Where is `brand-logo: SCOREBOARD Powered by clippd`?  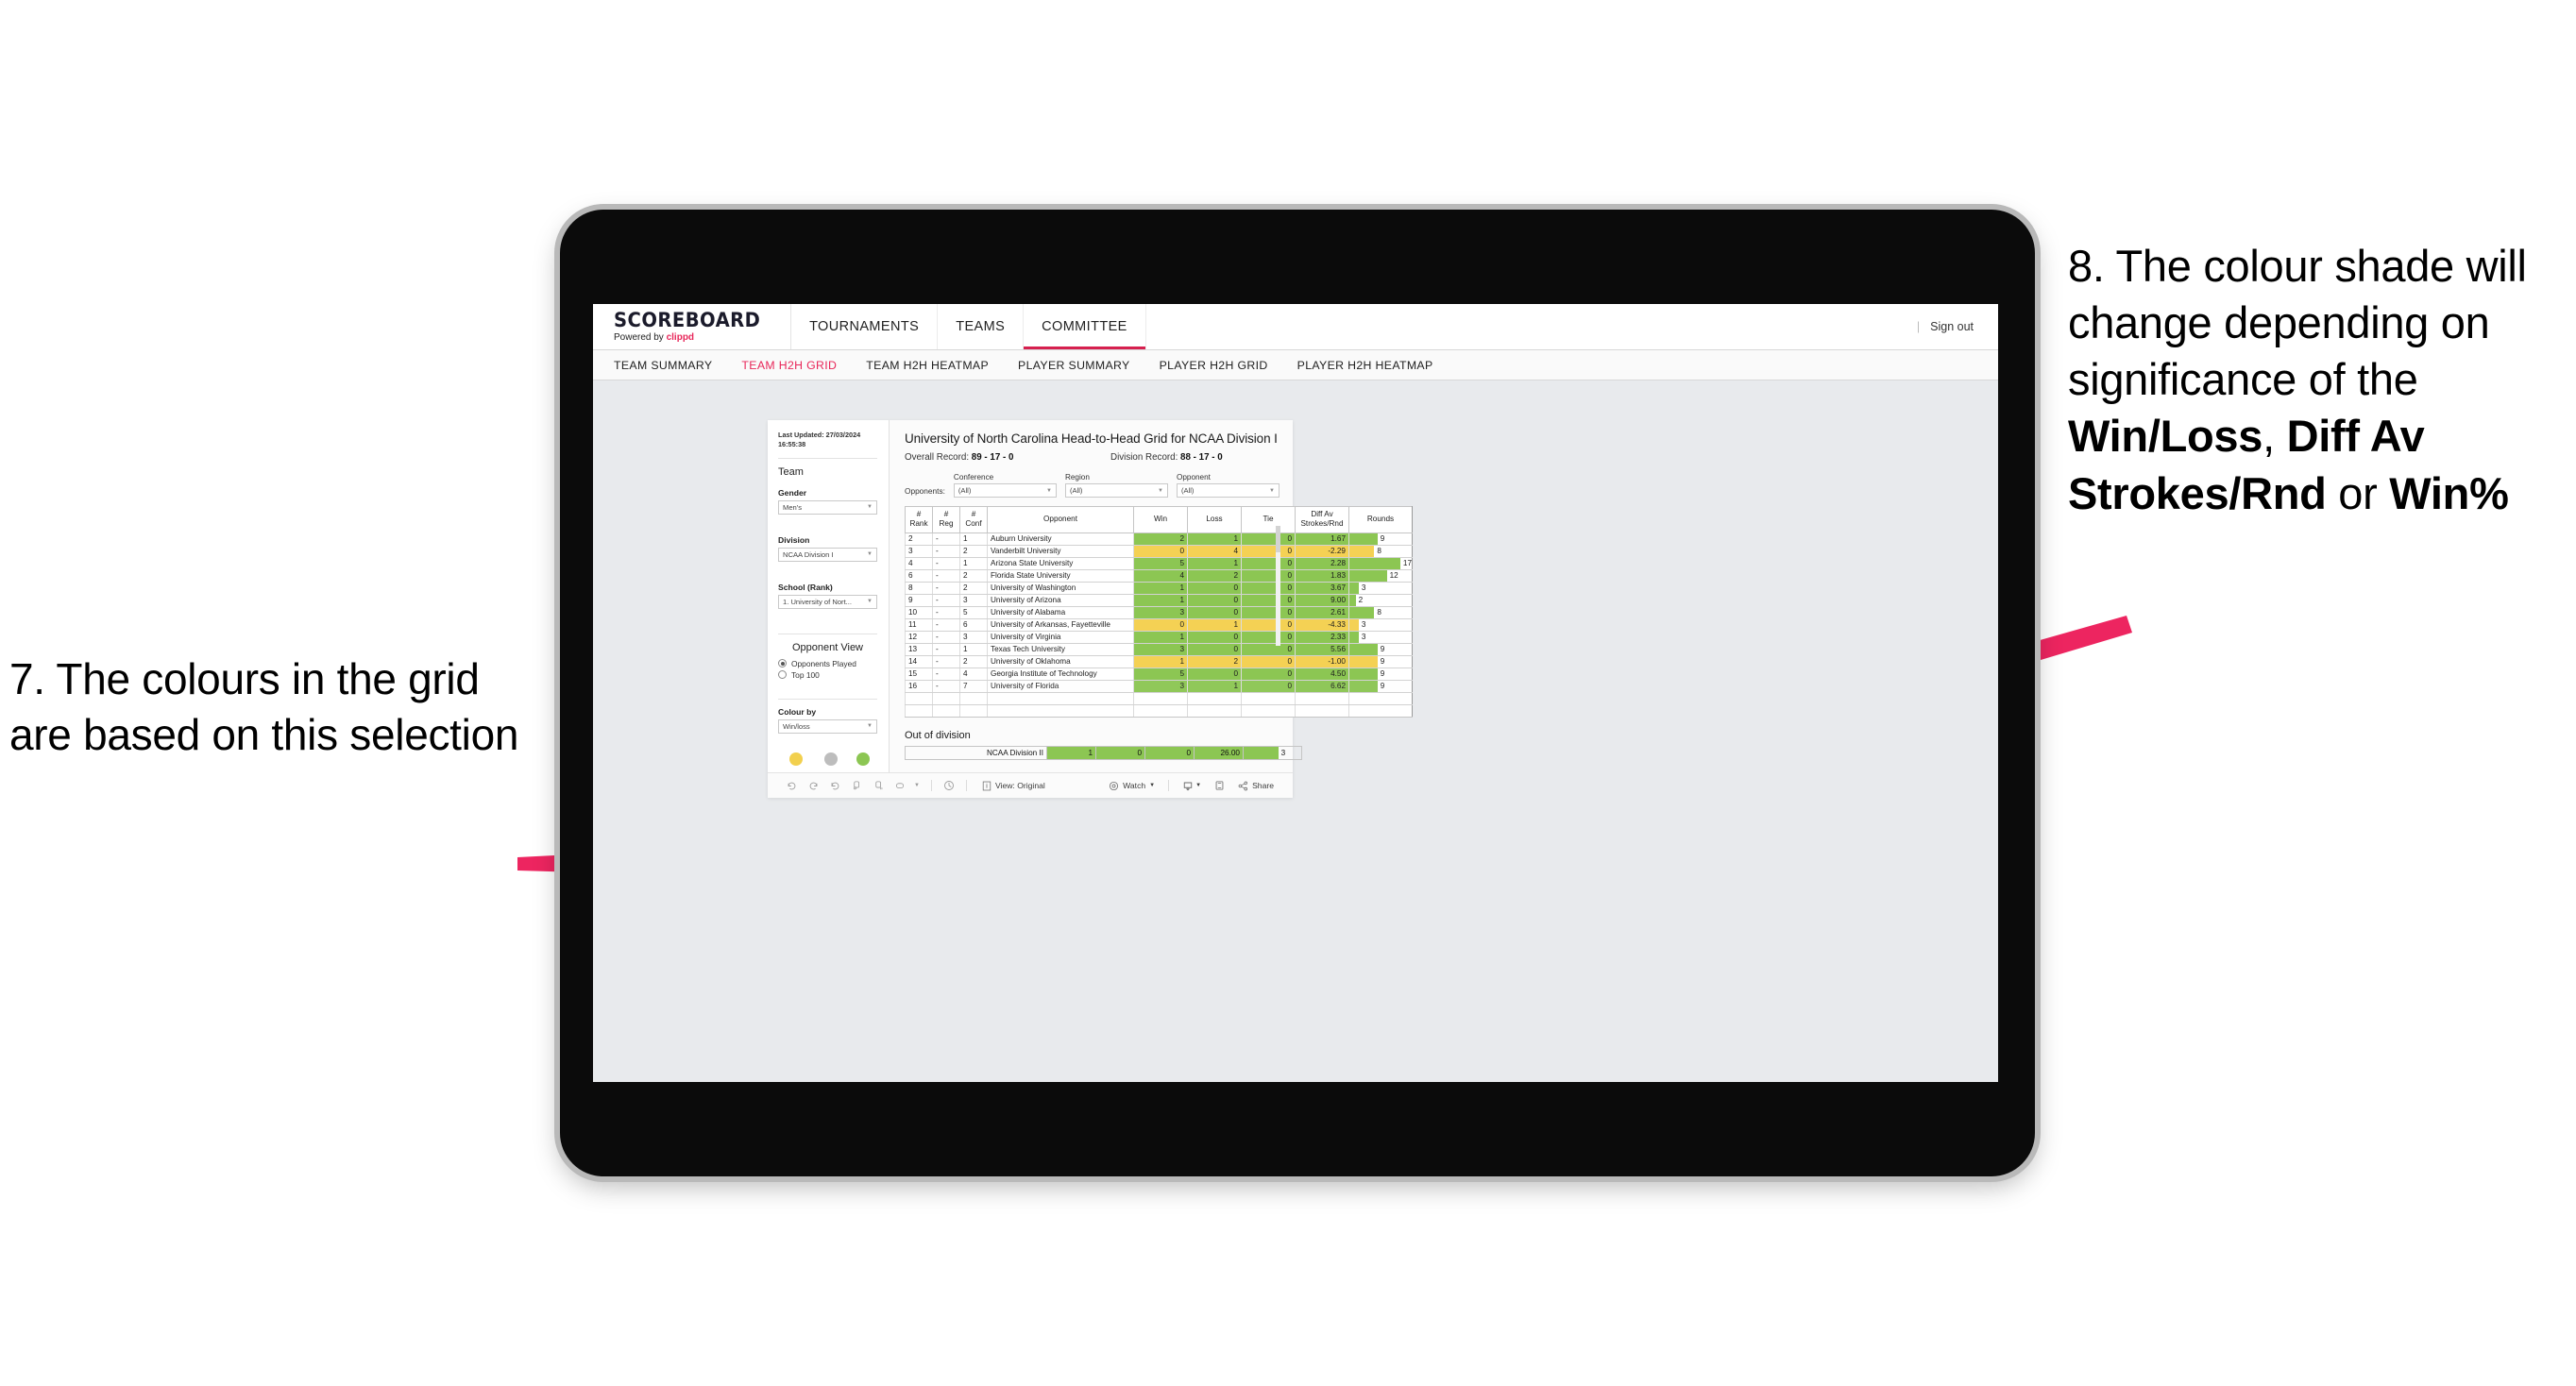
brand-logo: SCOREBOARD Powered by clippd is located at coordinates (692, 327).